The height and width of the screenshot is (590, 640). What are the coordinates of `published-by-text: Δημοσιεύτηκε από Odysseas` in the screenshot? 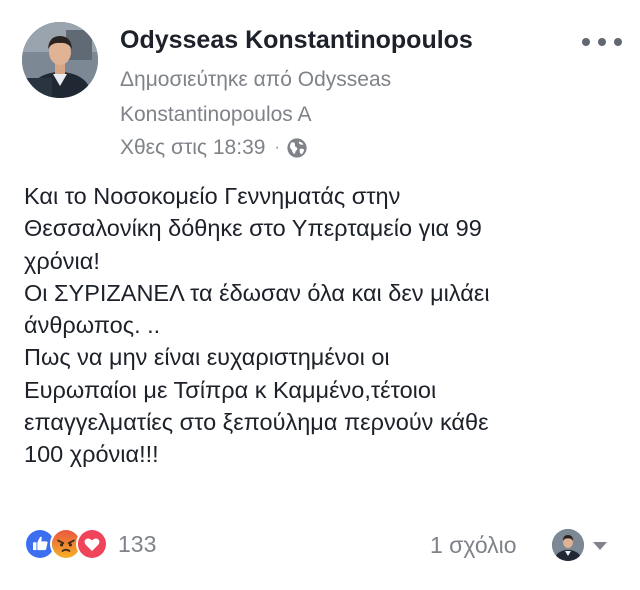 It's located at (256, 79).